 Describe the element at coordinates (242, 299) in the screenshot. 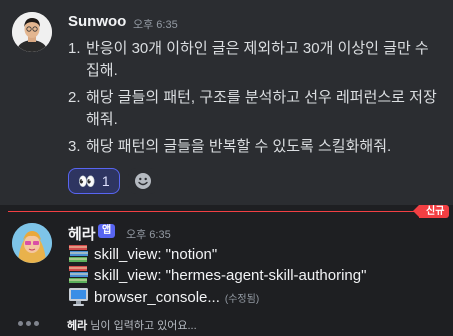

I see `edited-label: (수정됨)` at that location.